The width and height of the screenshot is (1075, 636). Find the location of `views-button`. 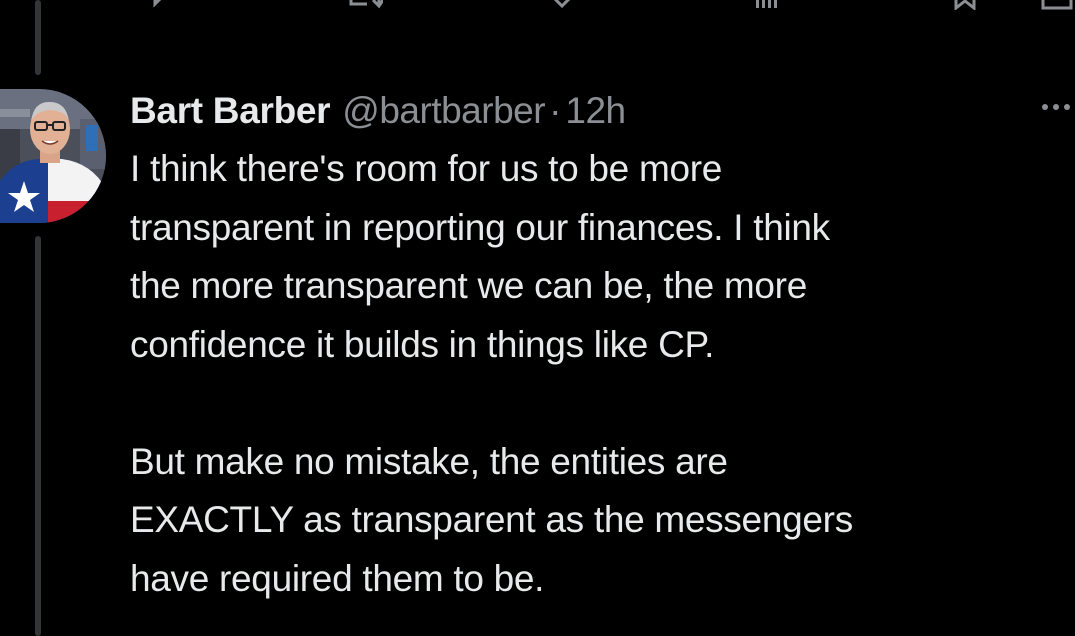

views-button is located at coordinates (765, 6).